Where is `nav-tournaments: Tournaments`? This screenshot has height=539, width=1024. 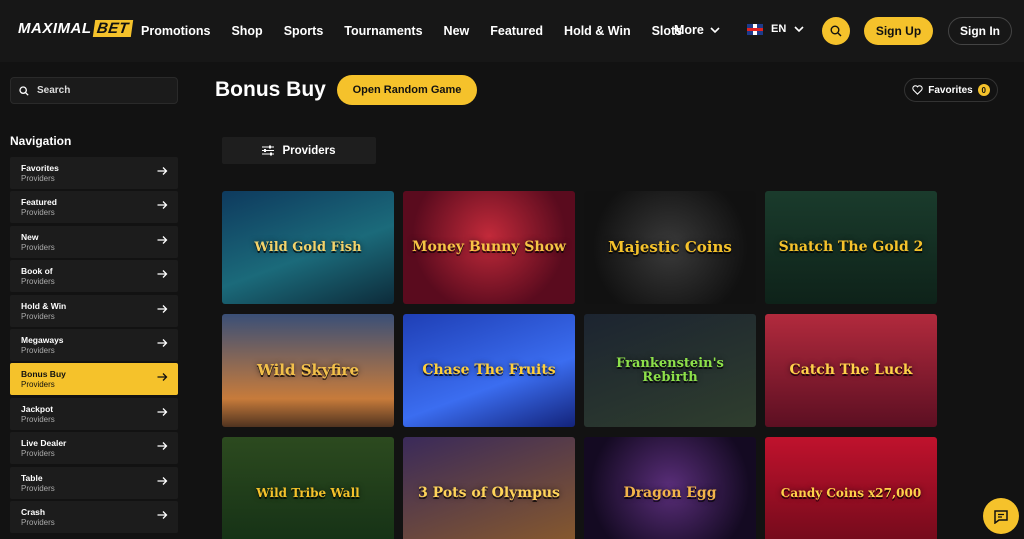 nav-tournaments: Tournaments is located at coordinates (383, 31).